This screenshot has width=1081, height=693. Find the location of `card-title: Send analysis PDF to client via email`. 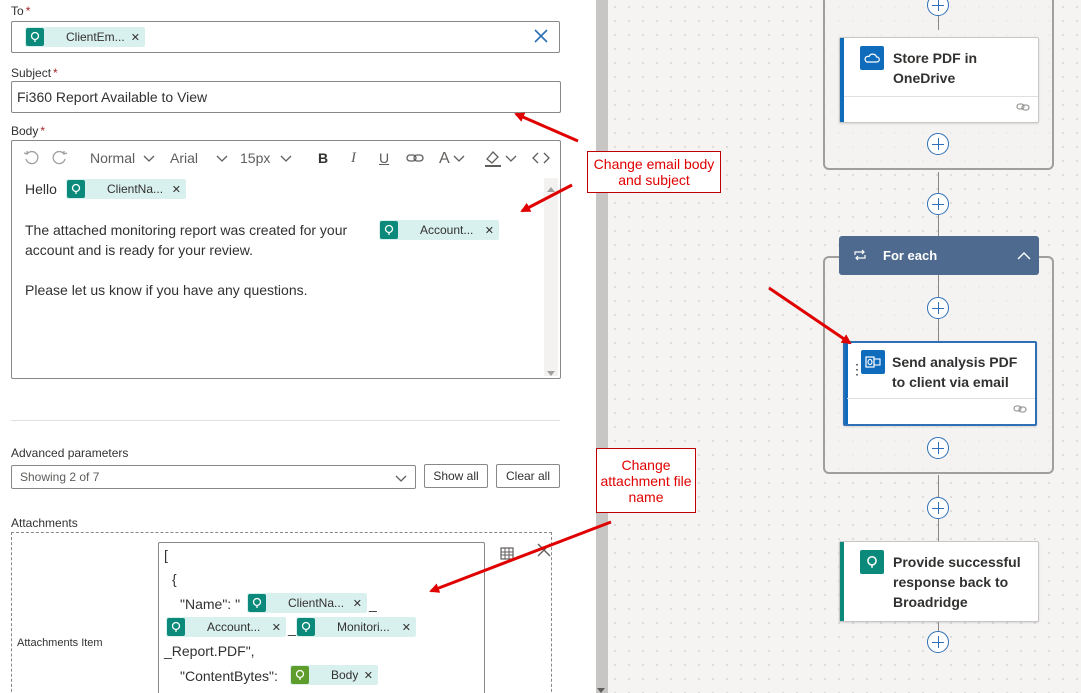

card-title: Send analysis PDF to client via email is located at coordinates (955, 372).